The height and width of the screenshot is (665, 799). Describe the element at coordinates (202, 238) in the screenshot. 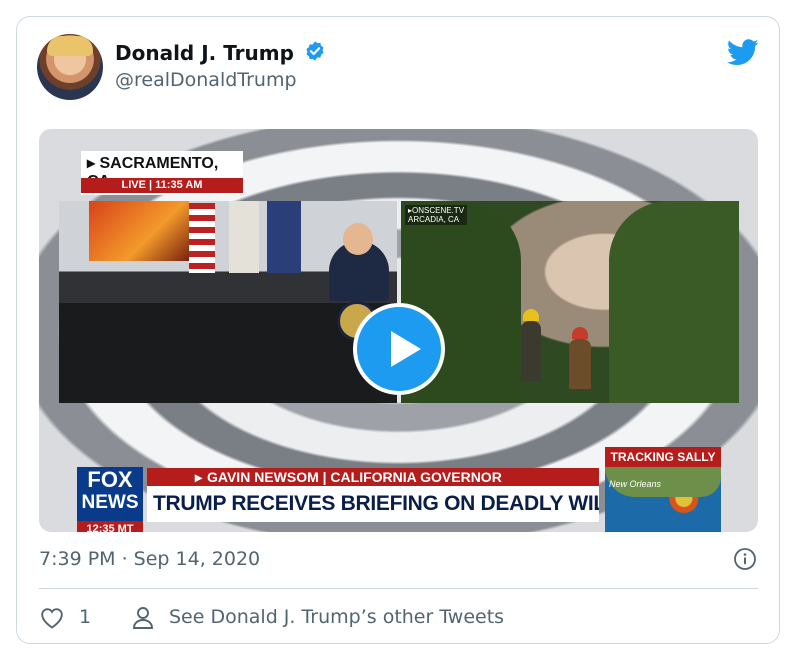

I see `us-flag` at that location.